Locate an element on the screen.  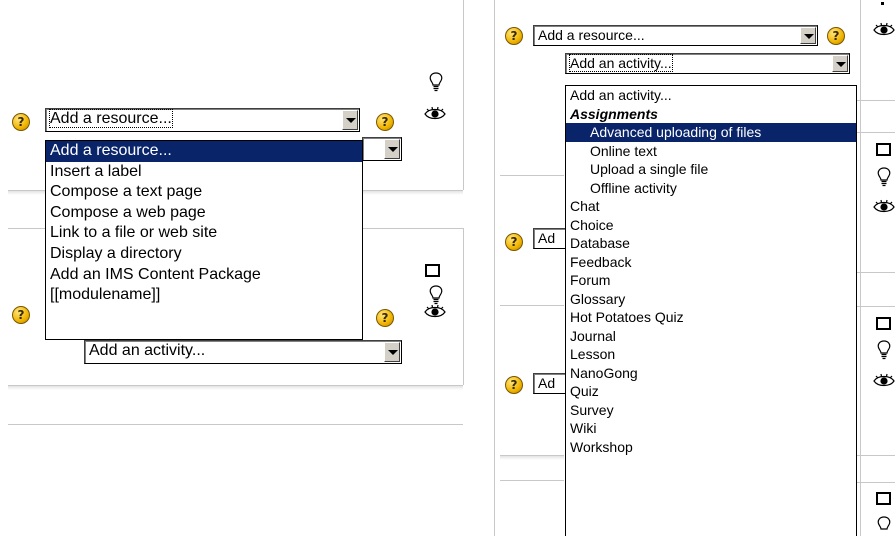
dropdown-option: Offline activity is located at coordinates (711, 188).